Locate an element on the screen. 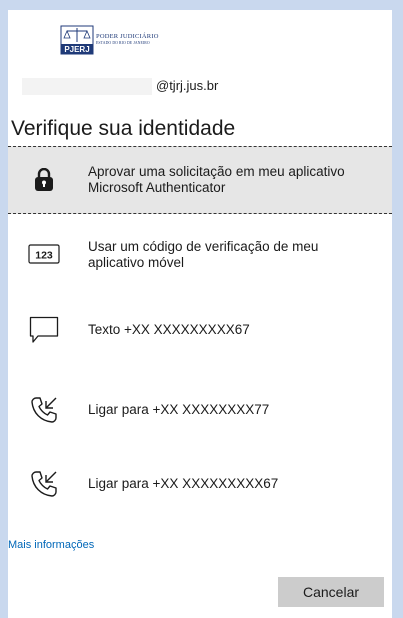 This screenshot has width=403, height=618. option-call-phone-77: Ligar para +XX XXXXXXXX77 is located at coordinates (200, 410).